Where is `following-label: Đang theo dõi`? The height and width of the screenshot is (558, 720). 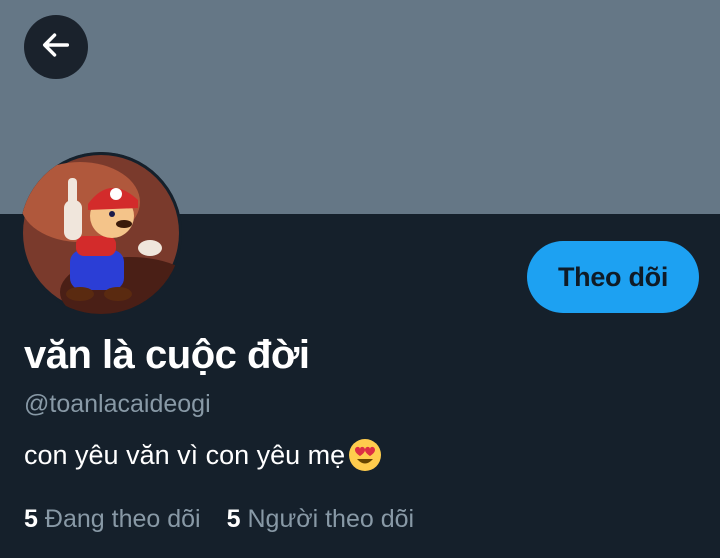 following-label: Đang theo dõi is located at coordinates (122, 519).